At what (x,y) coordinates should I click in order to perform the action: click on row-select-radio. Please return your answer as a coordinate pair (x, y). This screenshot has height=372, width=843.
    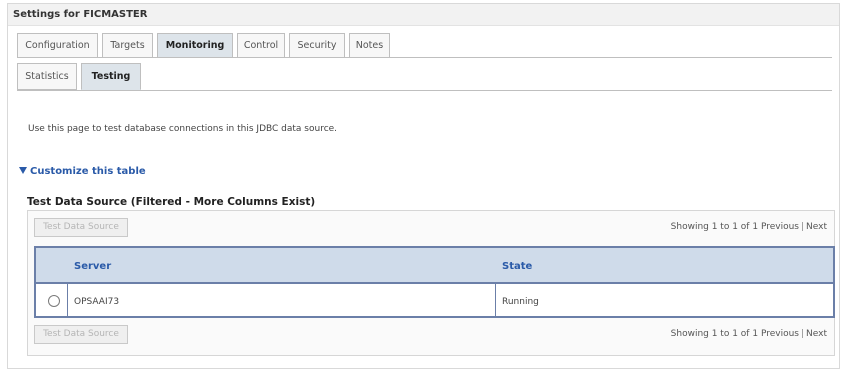
    Looking at the image, I should click on (54, 301).